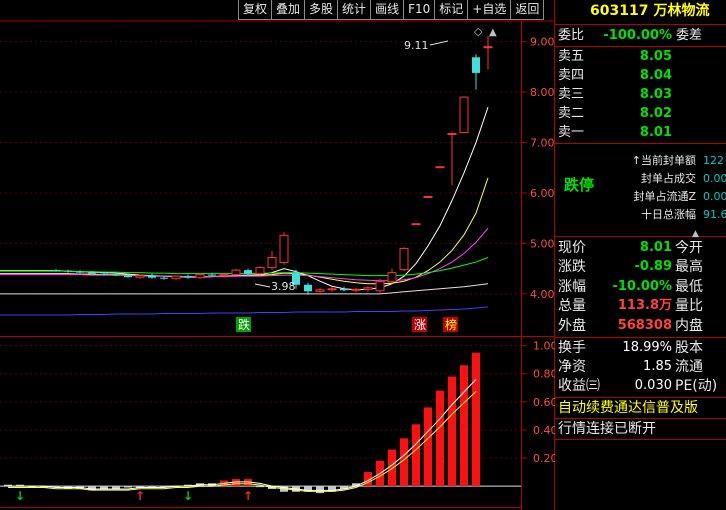  Describe the element at coordinates (689, 267) in the screenshot. I see `quote-label-secondary: 最高` at that location.